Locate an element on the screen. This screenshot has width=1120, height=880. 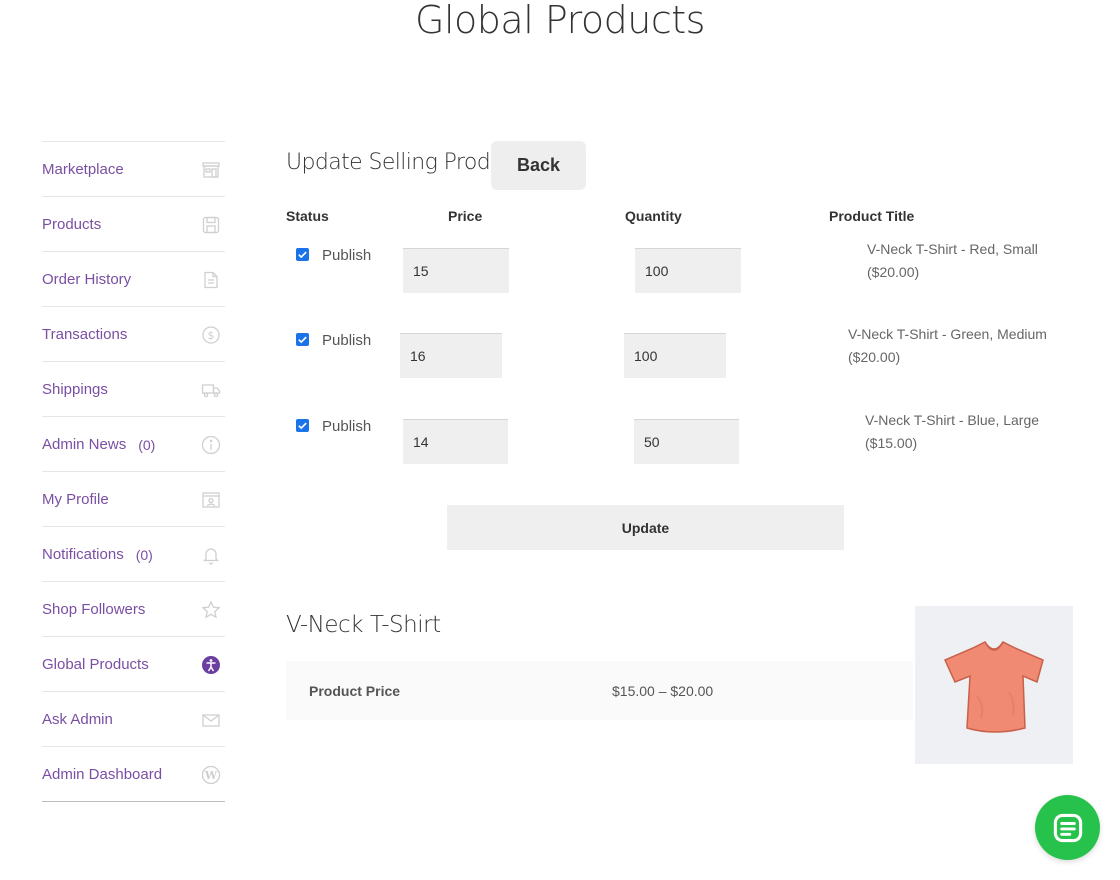
sidebar-item-label: Ask Admin is located at coordinates (77, 719).